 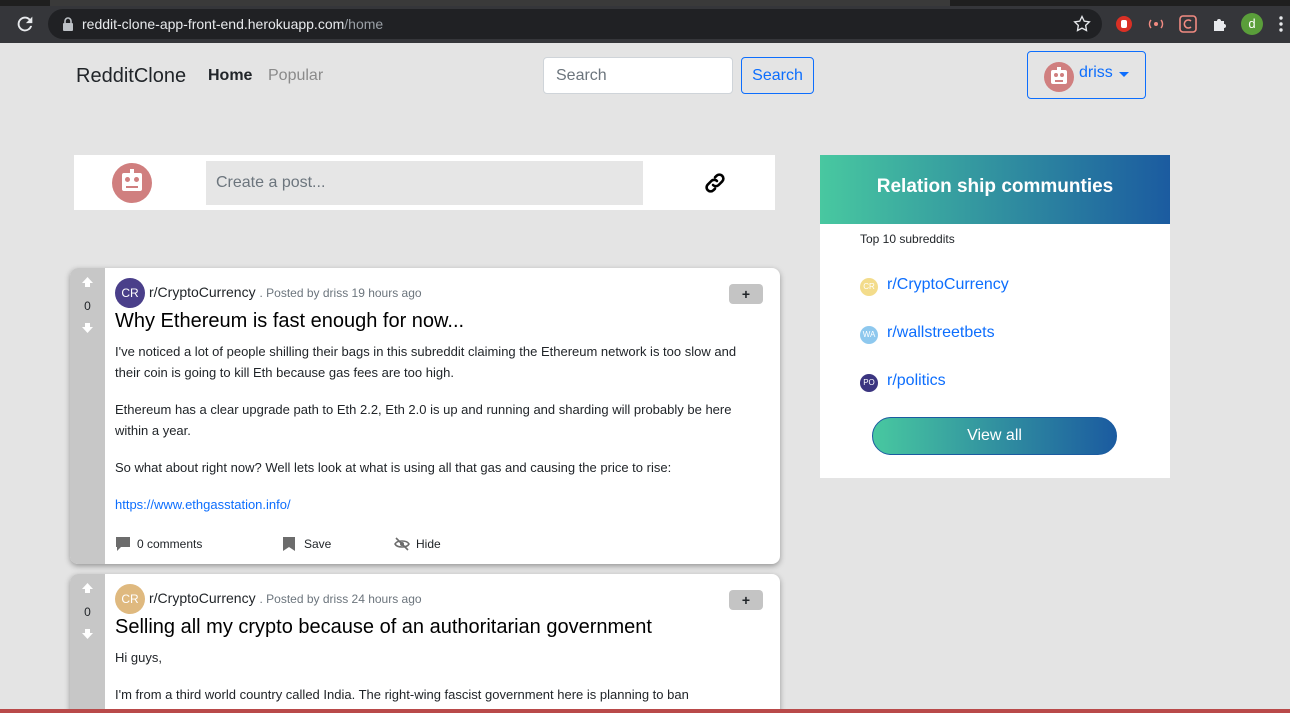 I want to click on user-name: driss, so click(x=1096, y=72).